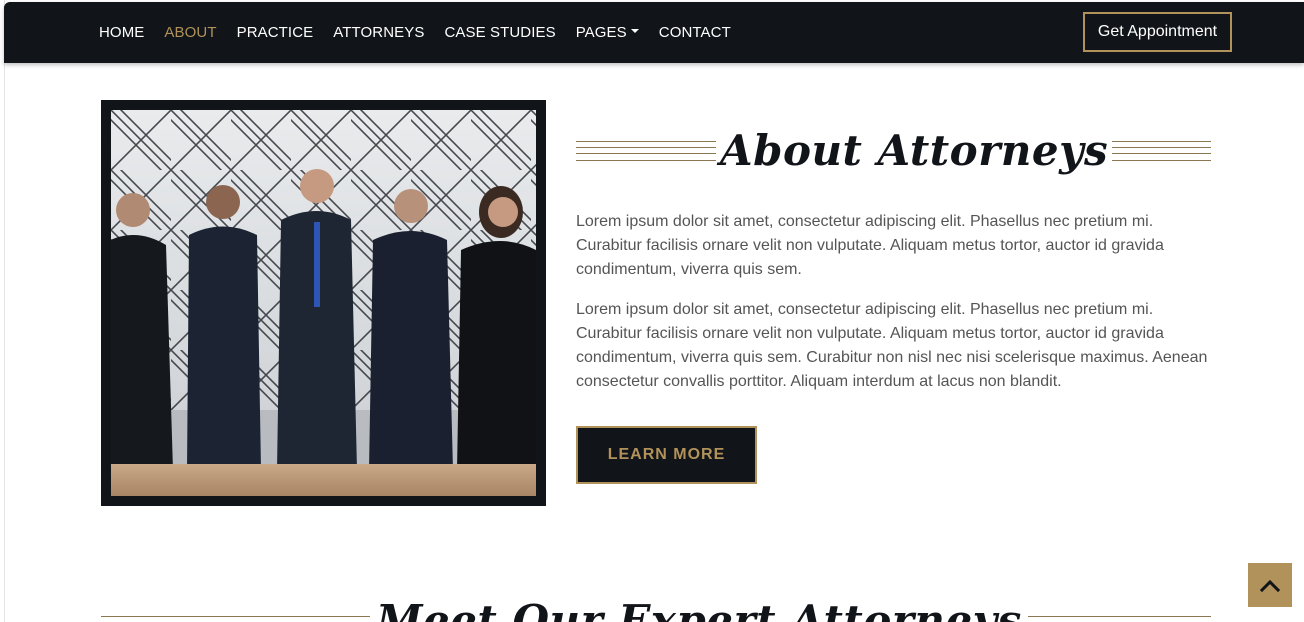  What do you see at coordinates (190, 32) in the screenshot?
I see `nav-about: ABOUT` at bounding box center [190, 32].